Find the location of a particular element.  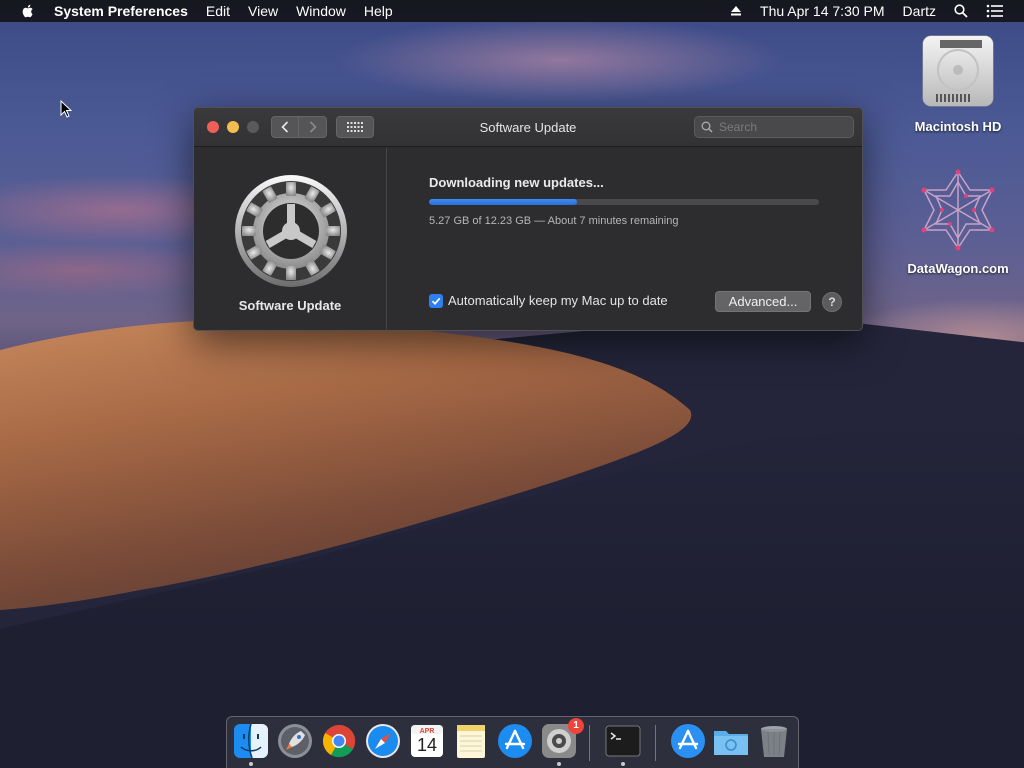

search-field is located at coordinates (774, 127).